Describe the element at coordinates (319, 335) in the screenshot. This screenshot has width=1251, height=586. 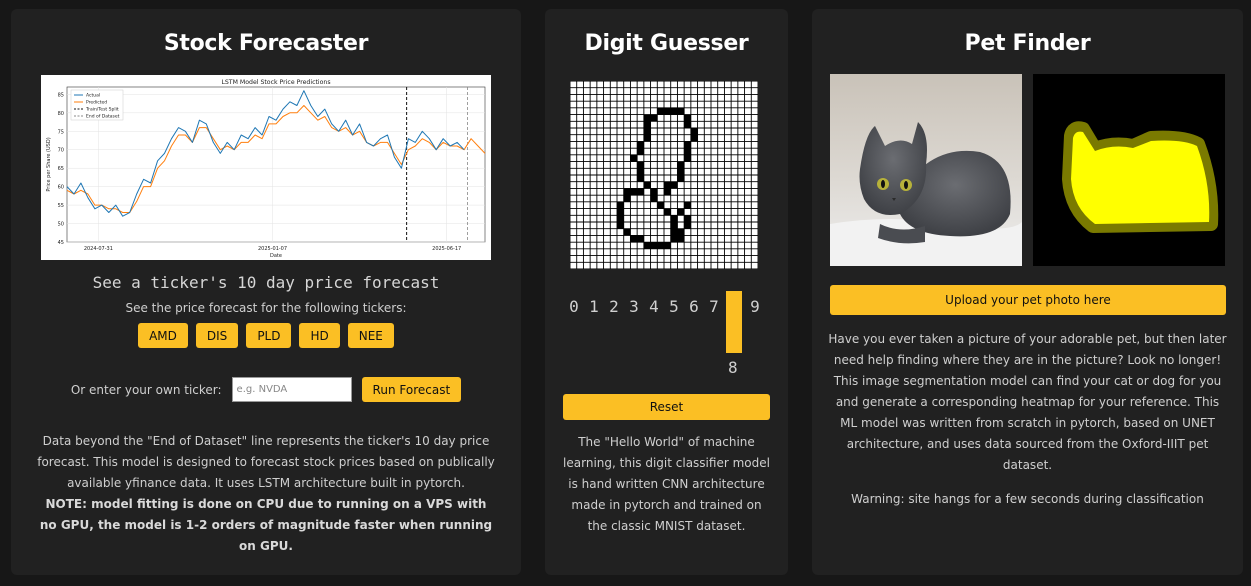
I see `ticker-button-hd: HD` at that location.